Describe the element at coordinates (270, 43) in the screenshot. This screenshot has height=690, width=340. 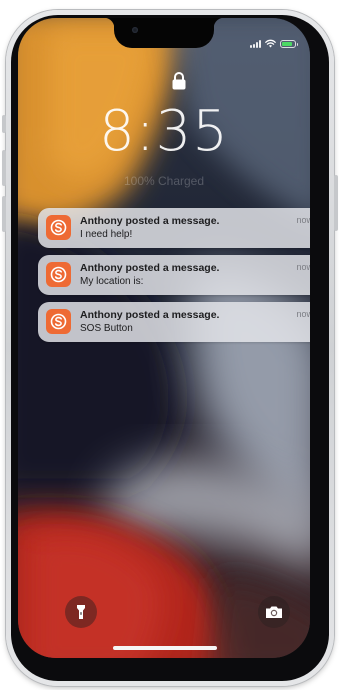
I see `wifi-icon` at that location.